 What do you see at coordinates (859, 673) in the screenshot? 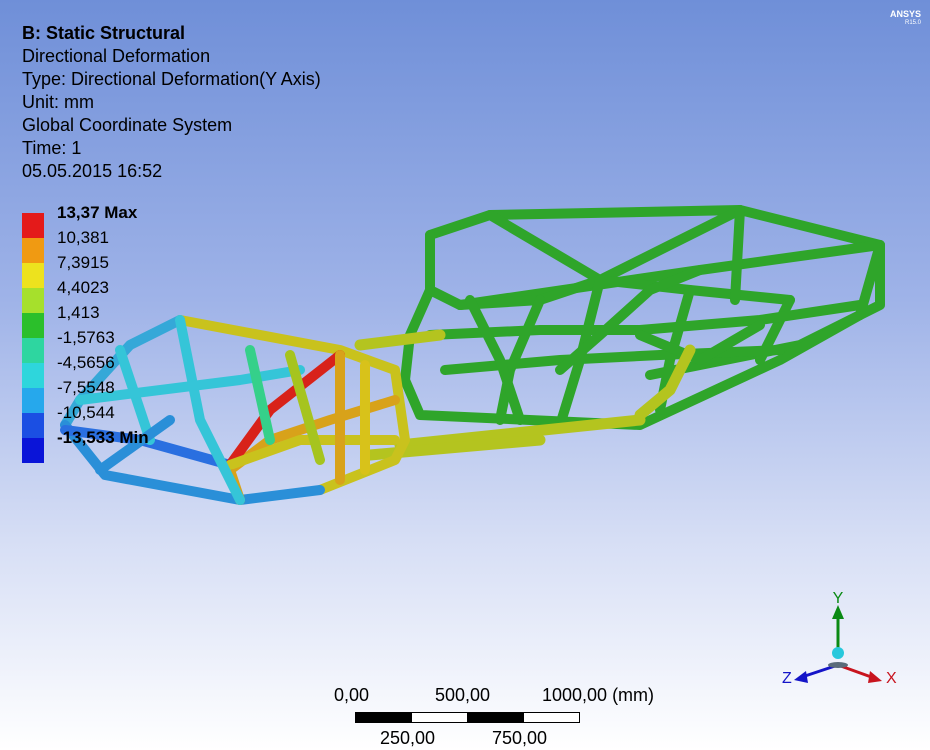
I see `x-axis-arrow` at bounding box center [859, 673].